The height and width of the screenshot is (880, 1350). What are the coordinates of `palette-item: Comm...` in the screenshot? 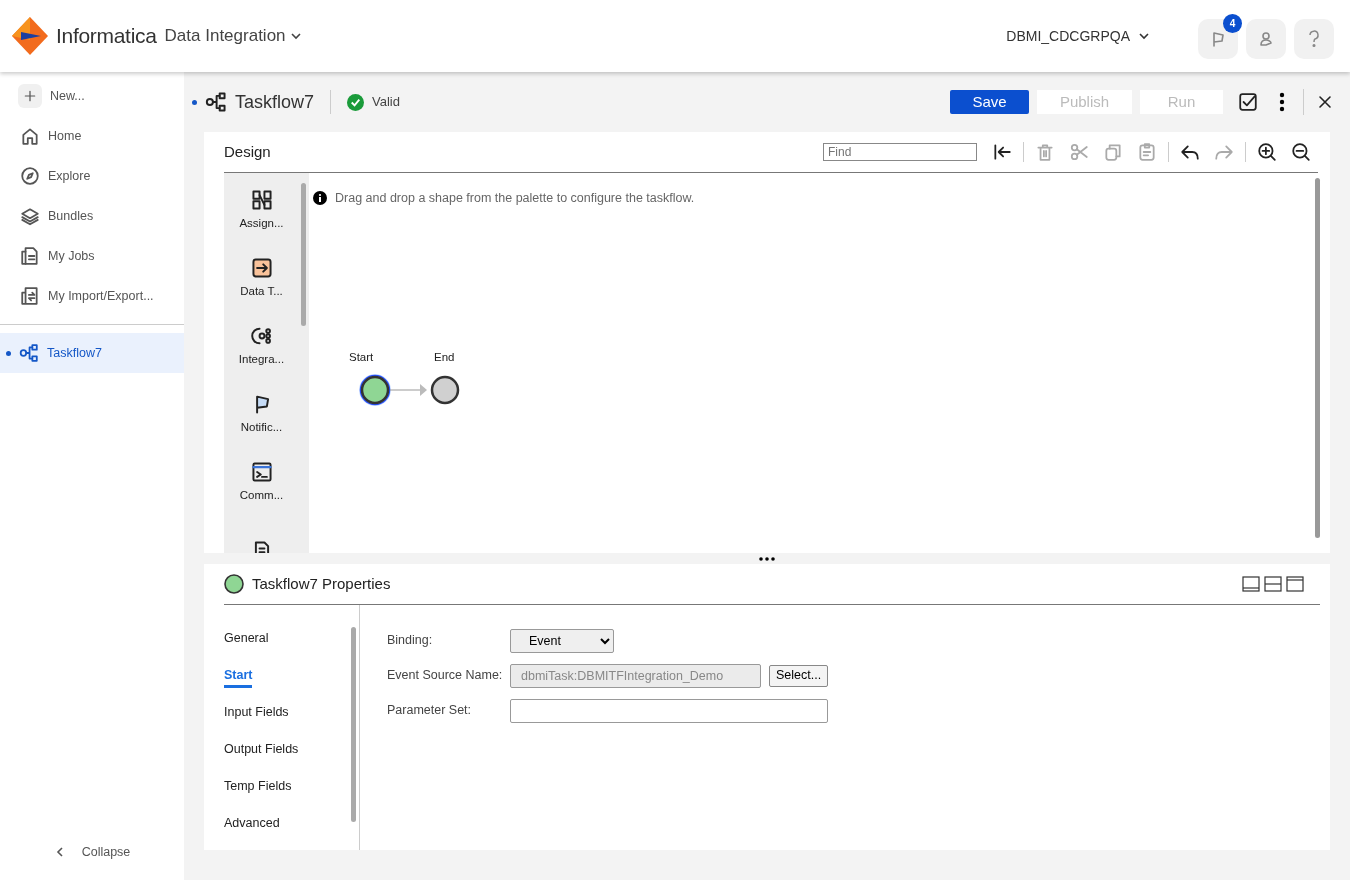 It's located at (266, 483).